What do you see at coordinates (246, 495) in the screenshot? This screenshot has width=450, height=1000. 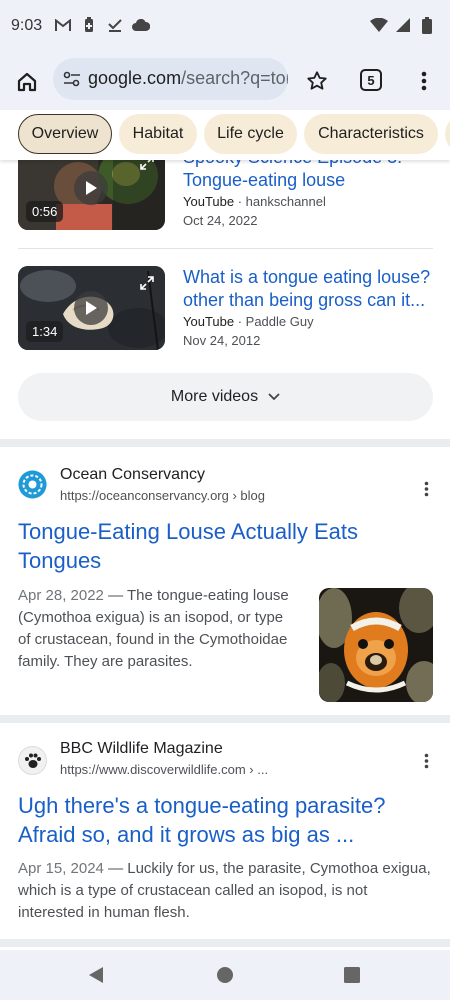 I see `result-url-path: › blog` at bounding box center [246, 495].